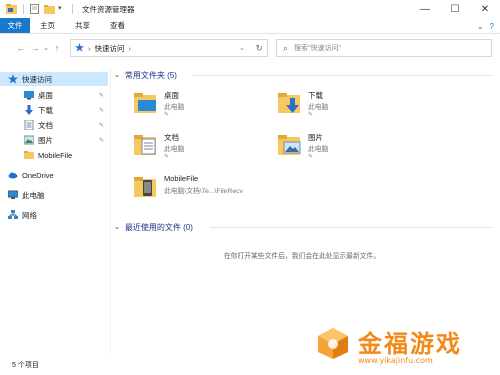  I want to click on folder-tile-documents: 文档 此电脑 ✎, so click(204, 152).